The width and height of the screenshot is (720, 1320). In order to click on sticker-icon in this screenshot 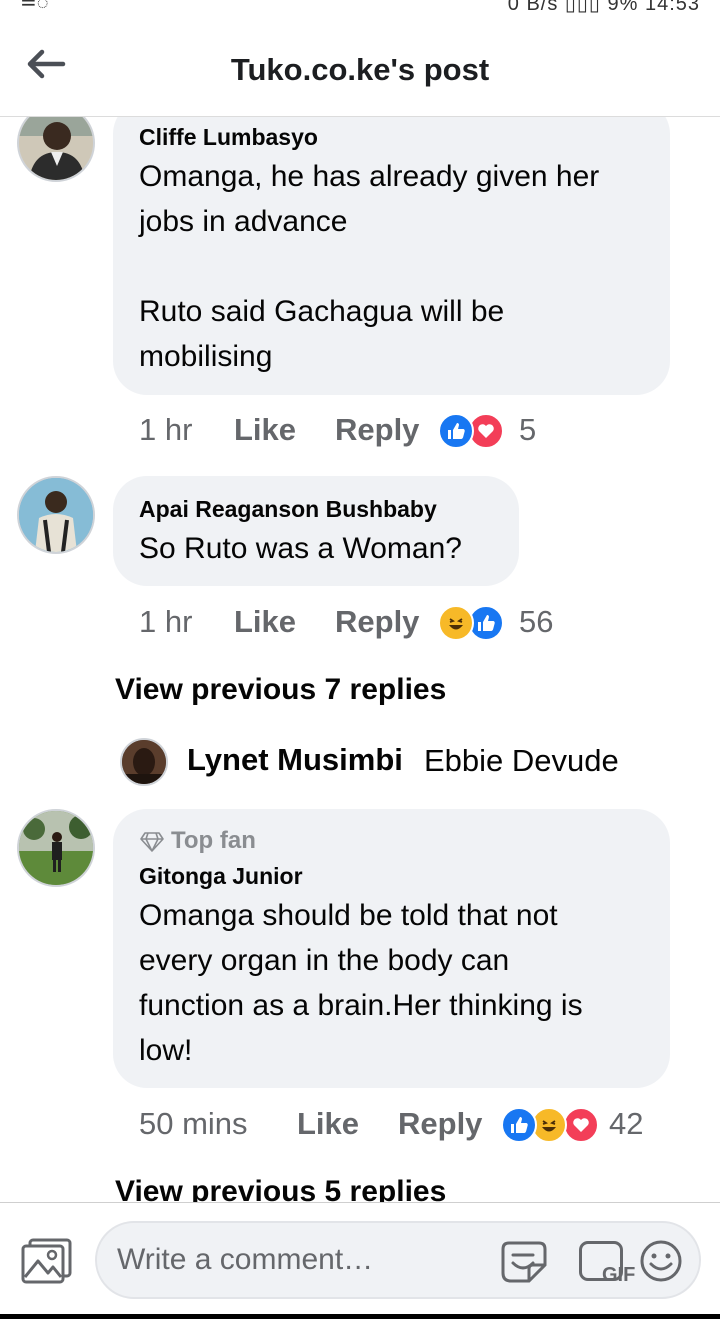, I will do `click(524, 1262)`.